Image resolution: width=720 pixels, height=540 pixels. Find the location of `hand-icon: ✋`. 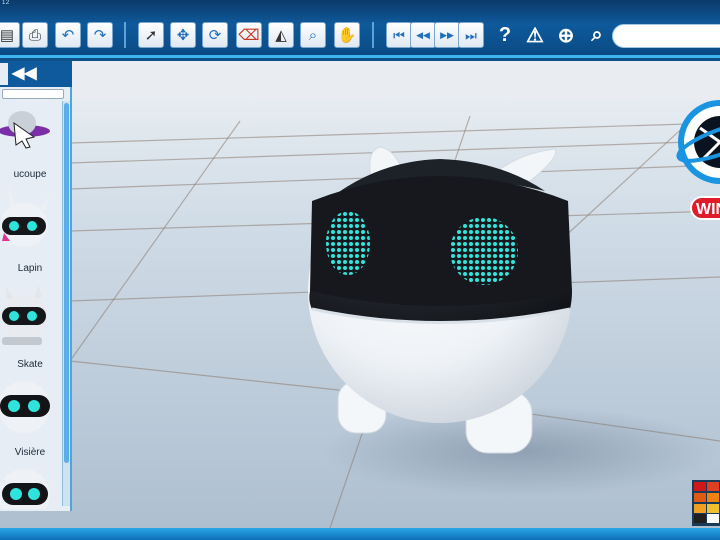

hand-icon: ✋ is located at coordinates (347, 35).